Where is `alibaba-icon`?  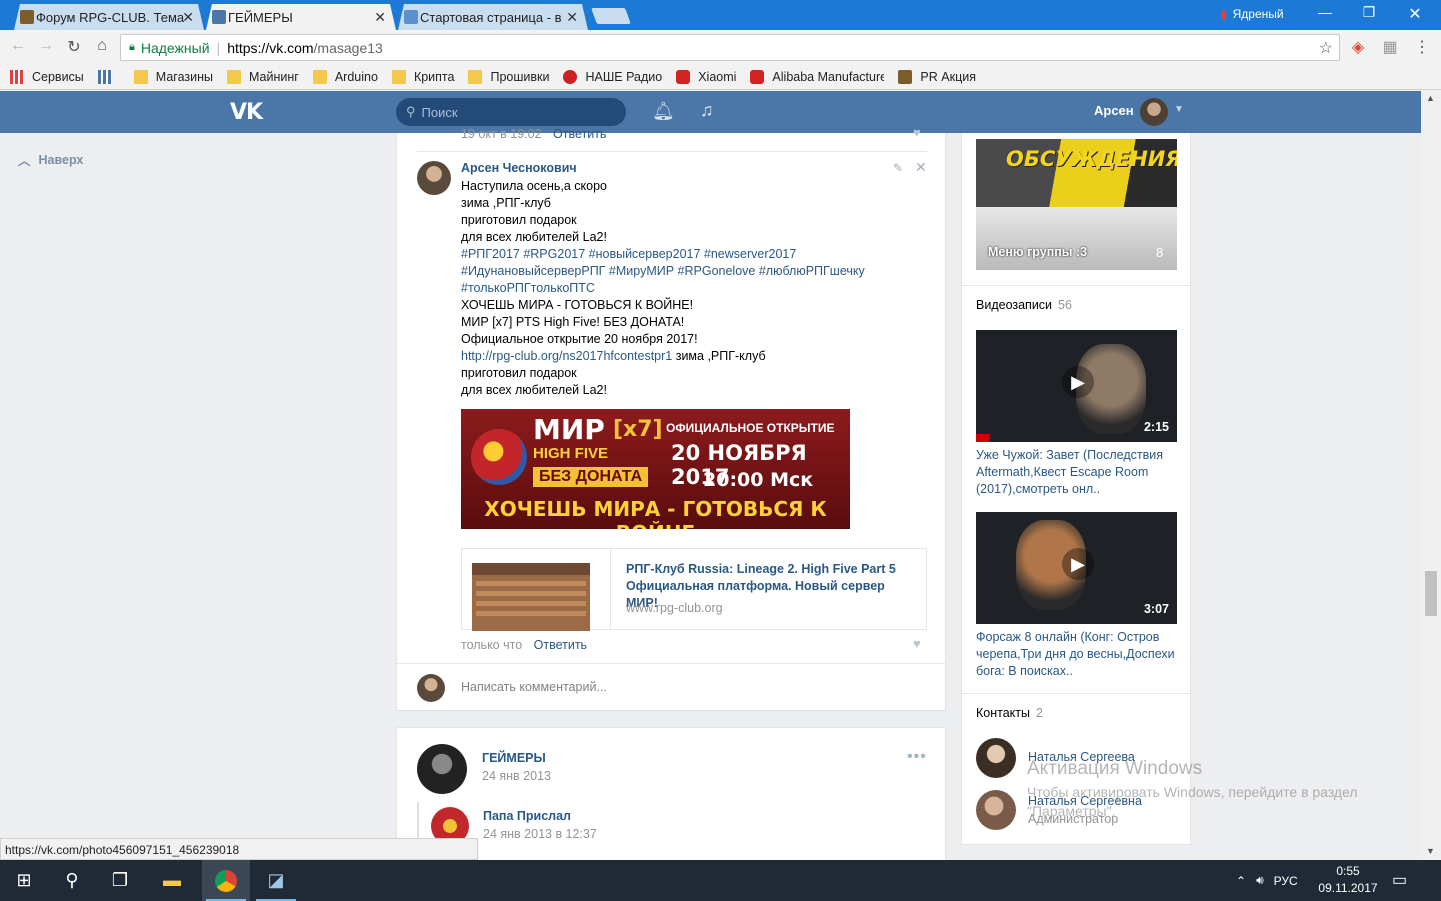
alibaba-icon is located at coordinates (757, 76).